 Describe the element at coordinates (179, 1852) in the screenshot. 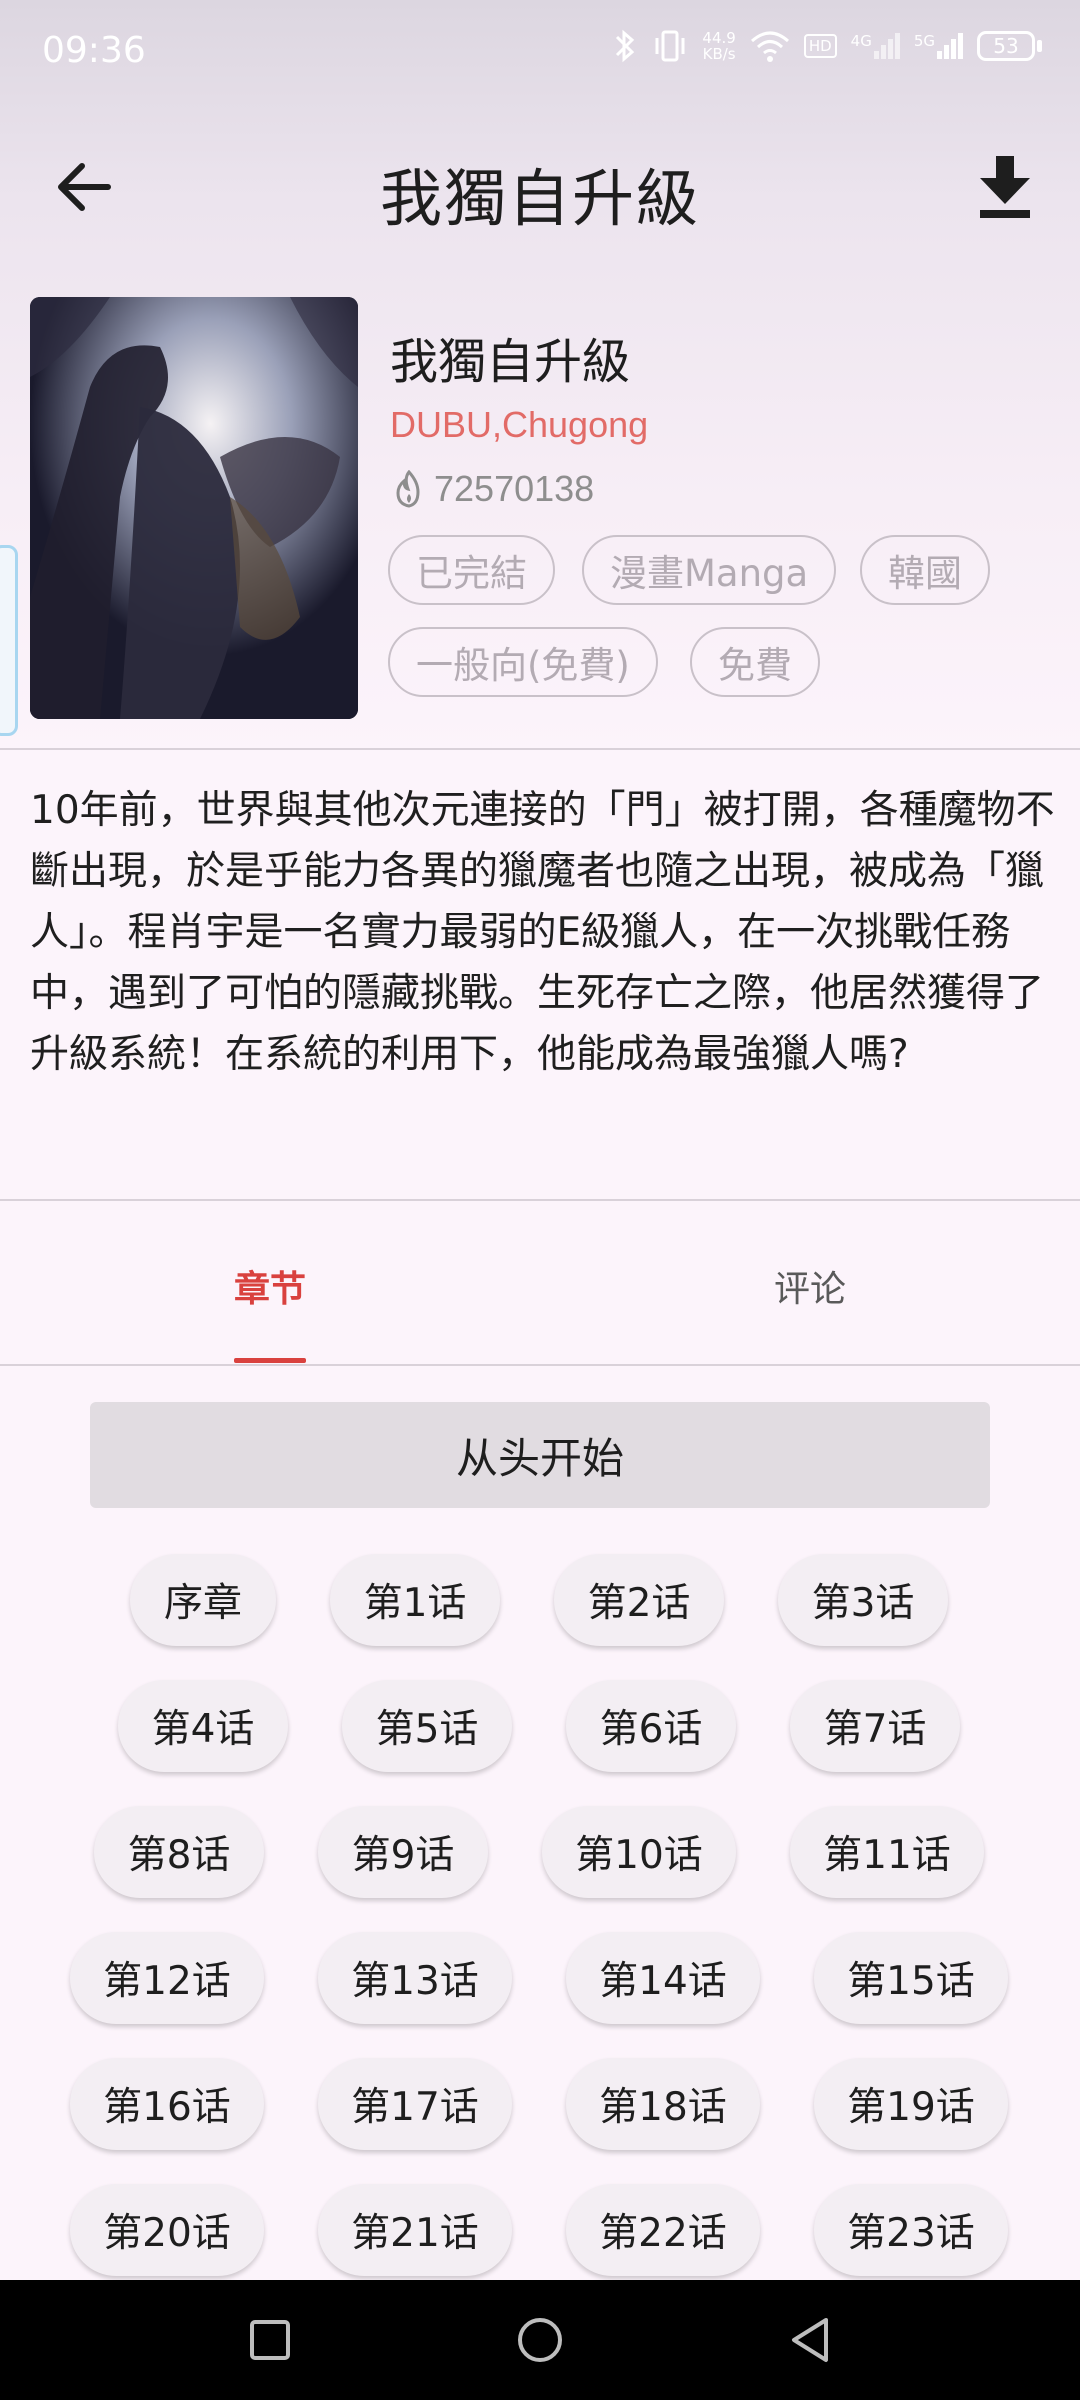

I see `chapter-button: 第8话` at that location.